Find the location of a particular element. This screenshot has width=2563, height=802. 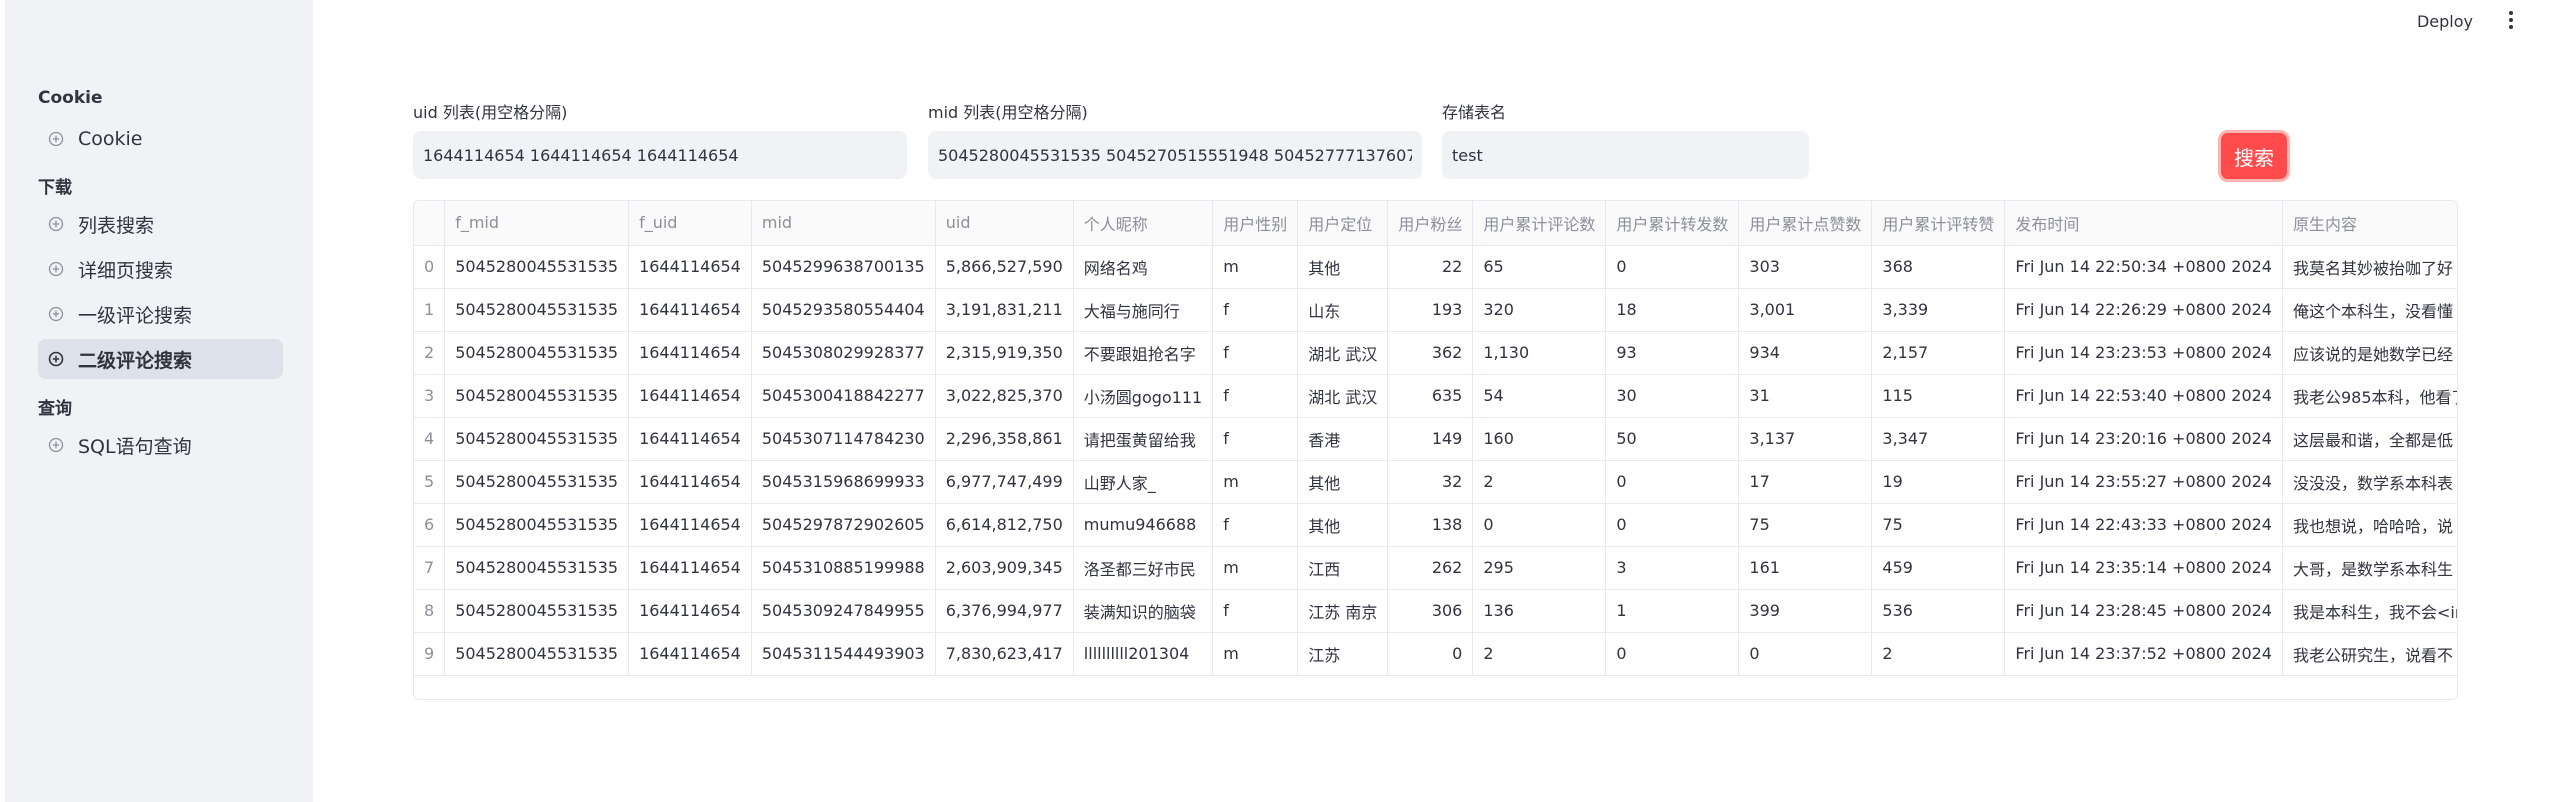

table-cell: 262 is located at coordinates (1430, 568).